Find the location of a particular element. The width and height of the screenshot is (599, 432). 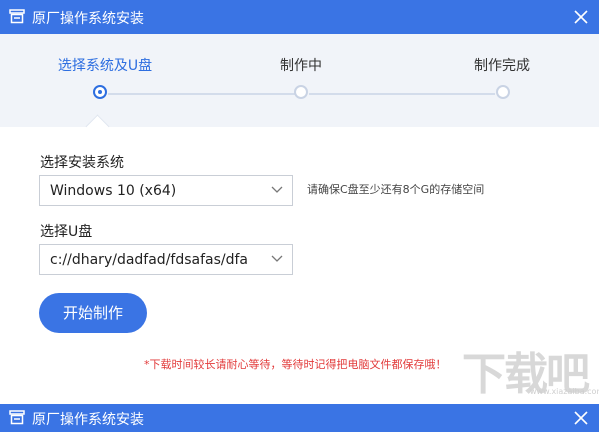

start-button: 开始制作 is located at coordinates (93, 313).